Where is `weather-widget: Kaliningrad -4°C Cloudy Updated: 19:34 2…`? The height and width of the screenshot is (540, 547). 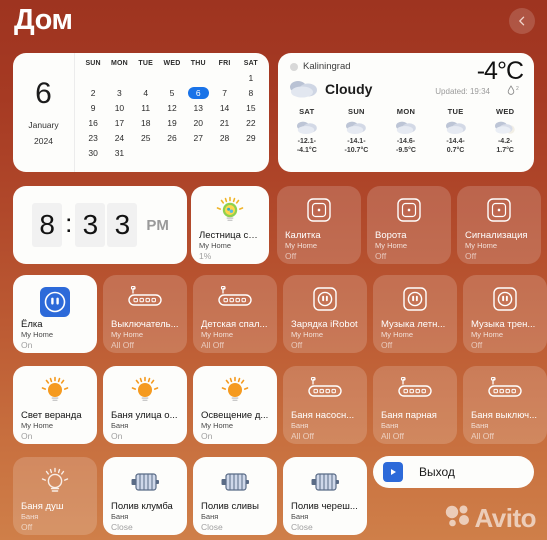 weather-widget: Kaliningrad -4°C Cloudy Updated: 19:34 2… is located at coordinates (406, 112).